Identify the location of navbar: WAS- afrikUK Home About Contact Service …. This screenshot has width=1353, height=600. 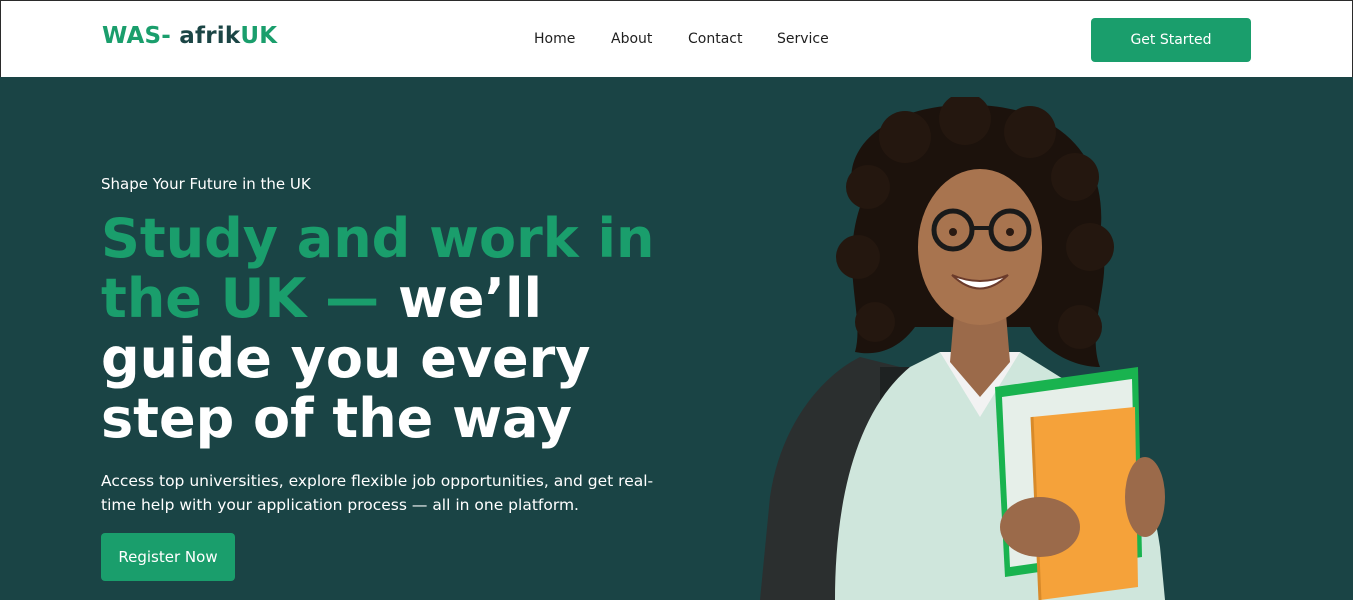
(676, 38).